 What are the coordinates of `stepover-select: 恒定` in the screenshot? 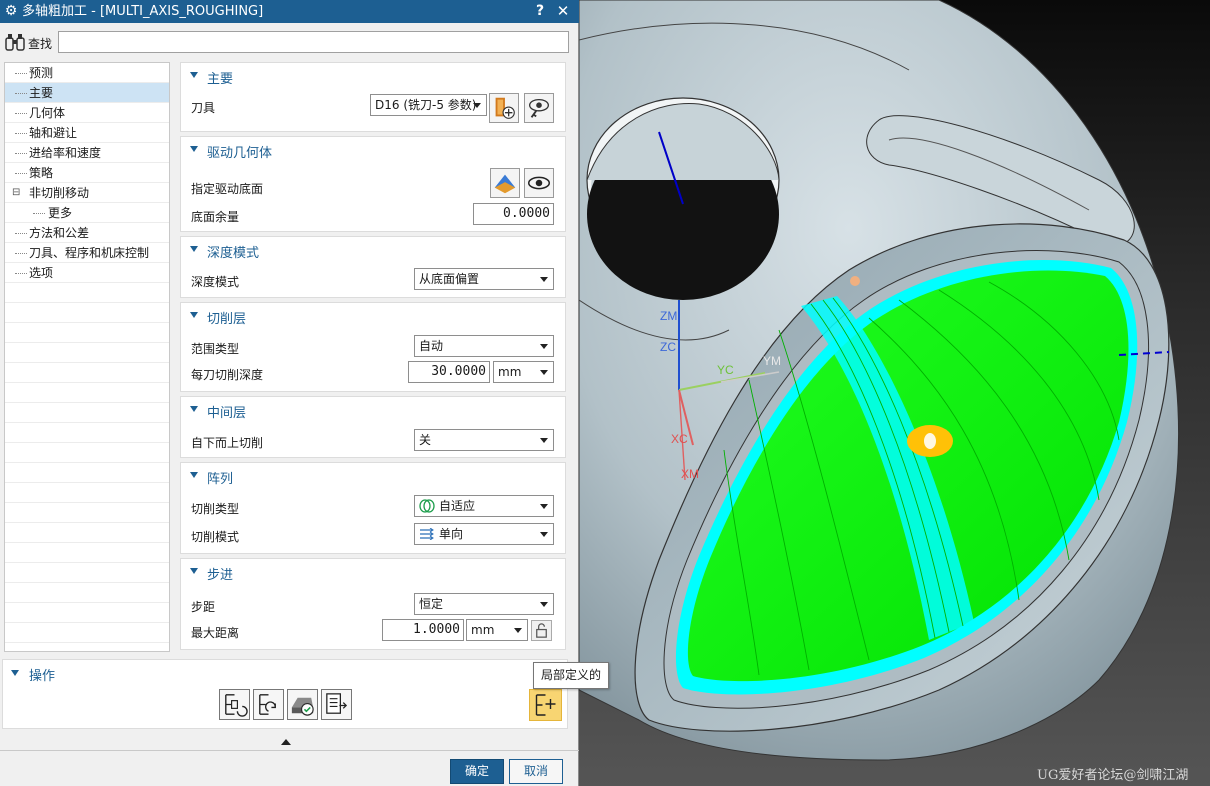 It's located at (484, 604).